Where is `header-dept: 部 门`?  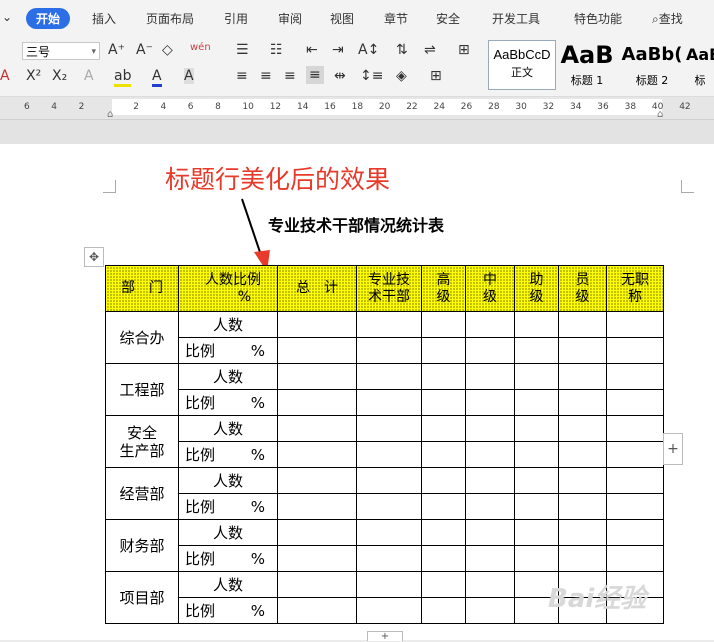
header-dept: 部 门 is located at coordinates (142, 288).